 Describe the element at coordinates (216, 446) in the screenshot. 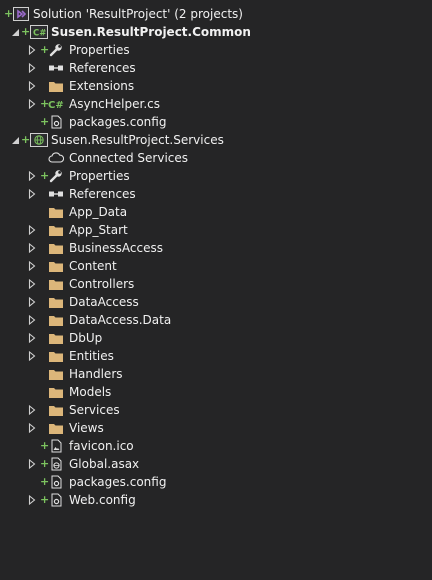

I see `tree-item: + favicon.ico` at that location.